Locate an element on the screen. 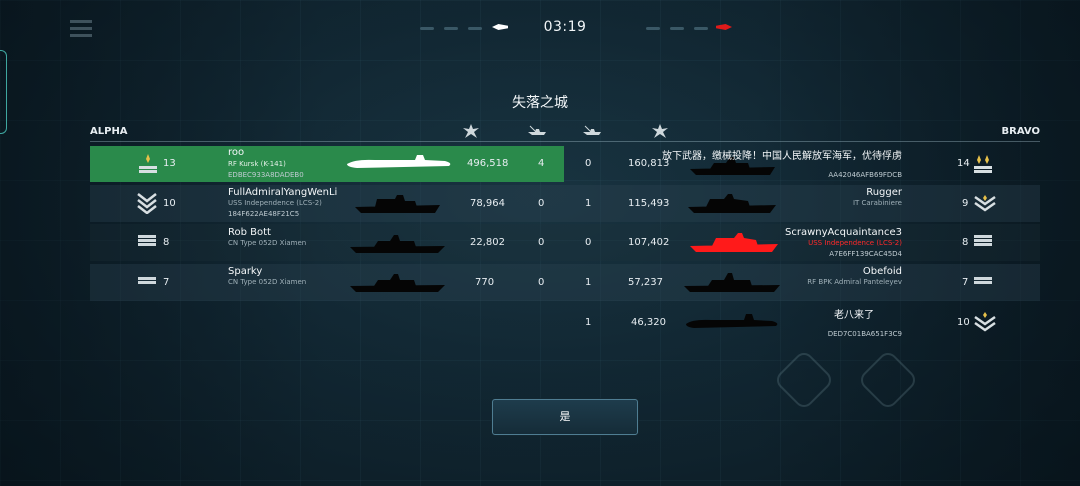 The image size is (1080, 486). bravo-rank: 9 is located at coordinates (965, 203).